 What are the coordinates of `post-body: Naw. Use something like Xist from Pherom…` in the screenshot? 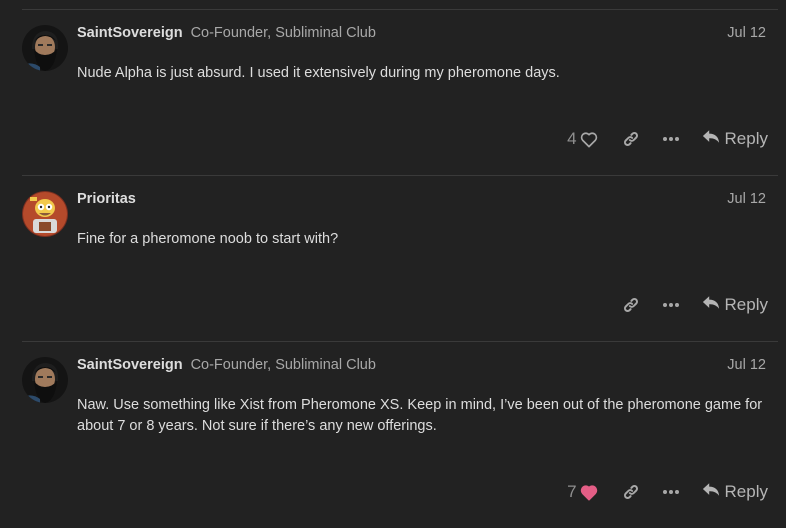 It's located at (420, 415).